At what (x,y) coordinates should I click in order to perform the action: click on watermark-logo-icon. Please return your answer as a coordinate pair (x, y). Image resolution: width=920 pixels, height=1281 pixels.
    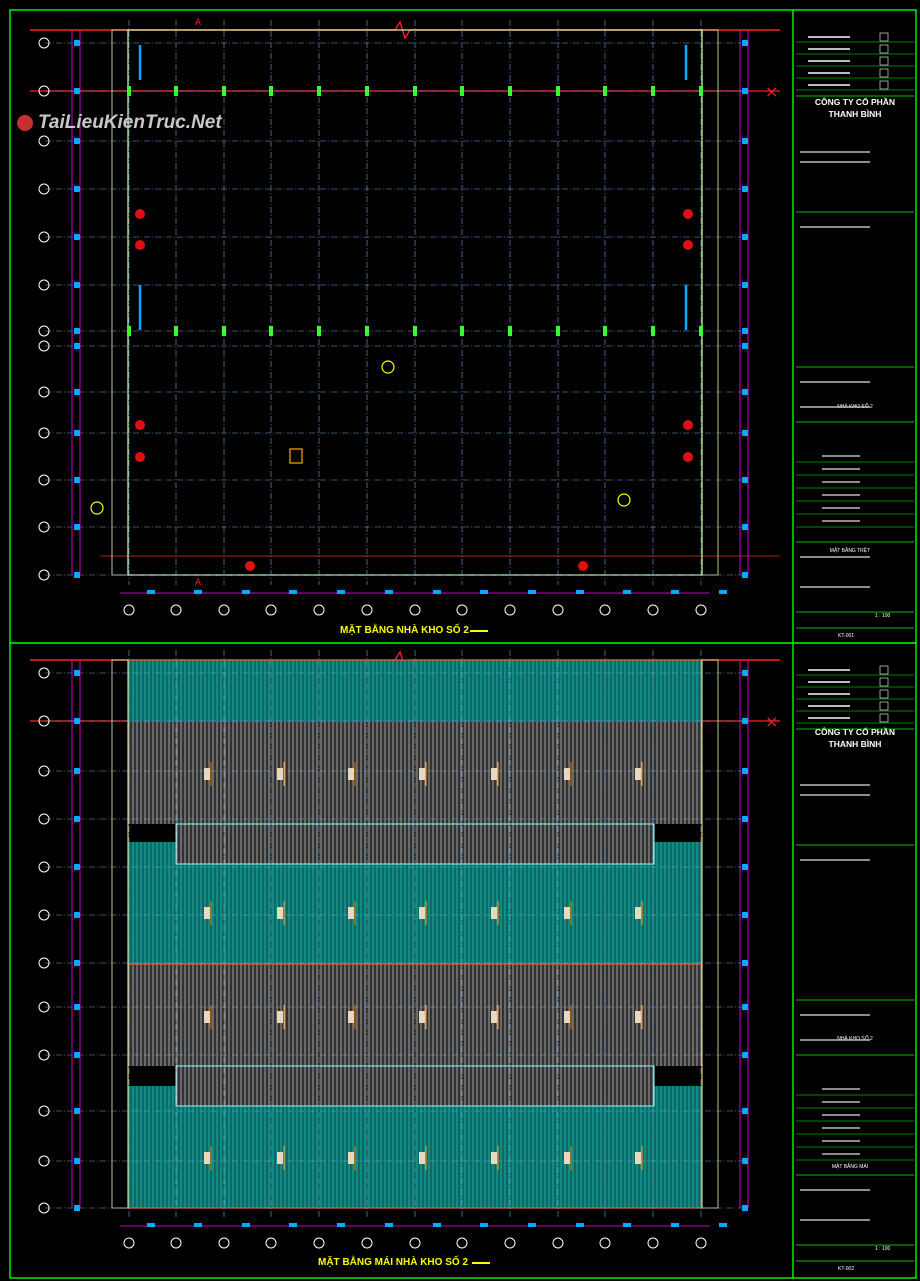
    Looking at the image, I should click on (25, 123).